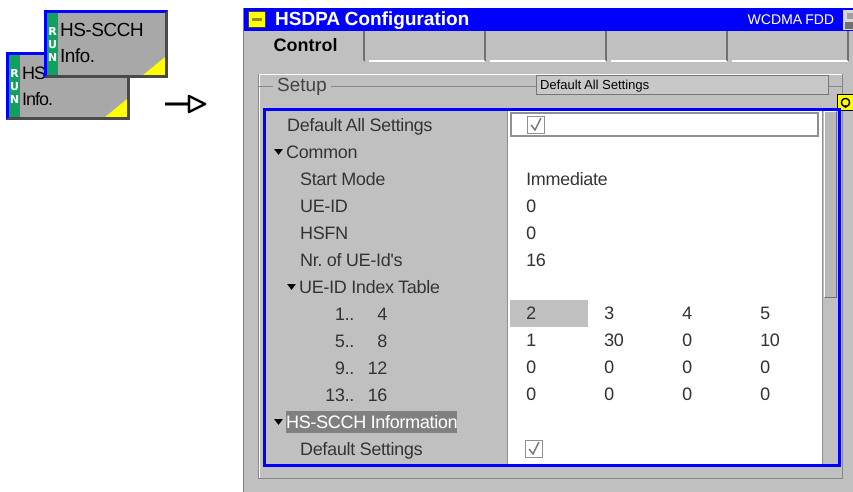 Image resolution: width=853 pixels, height=492 pixels. Describe the element at coordinates (372, 19) in the screenshot. I see `window-title: HSDPA Configuration` at that location.